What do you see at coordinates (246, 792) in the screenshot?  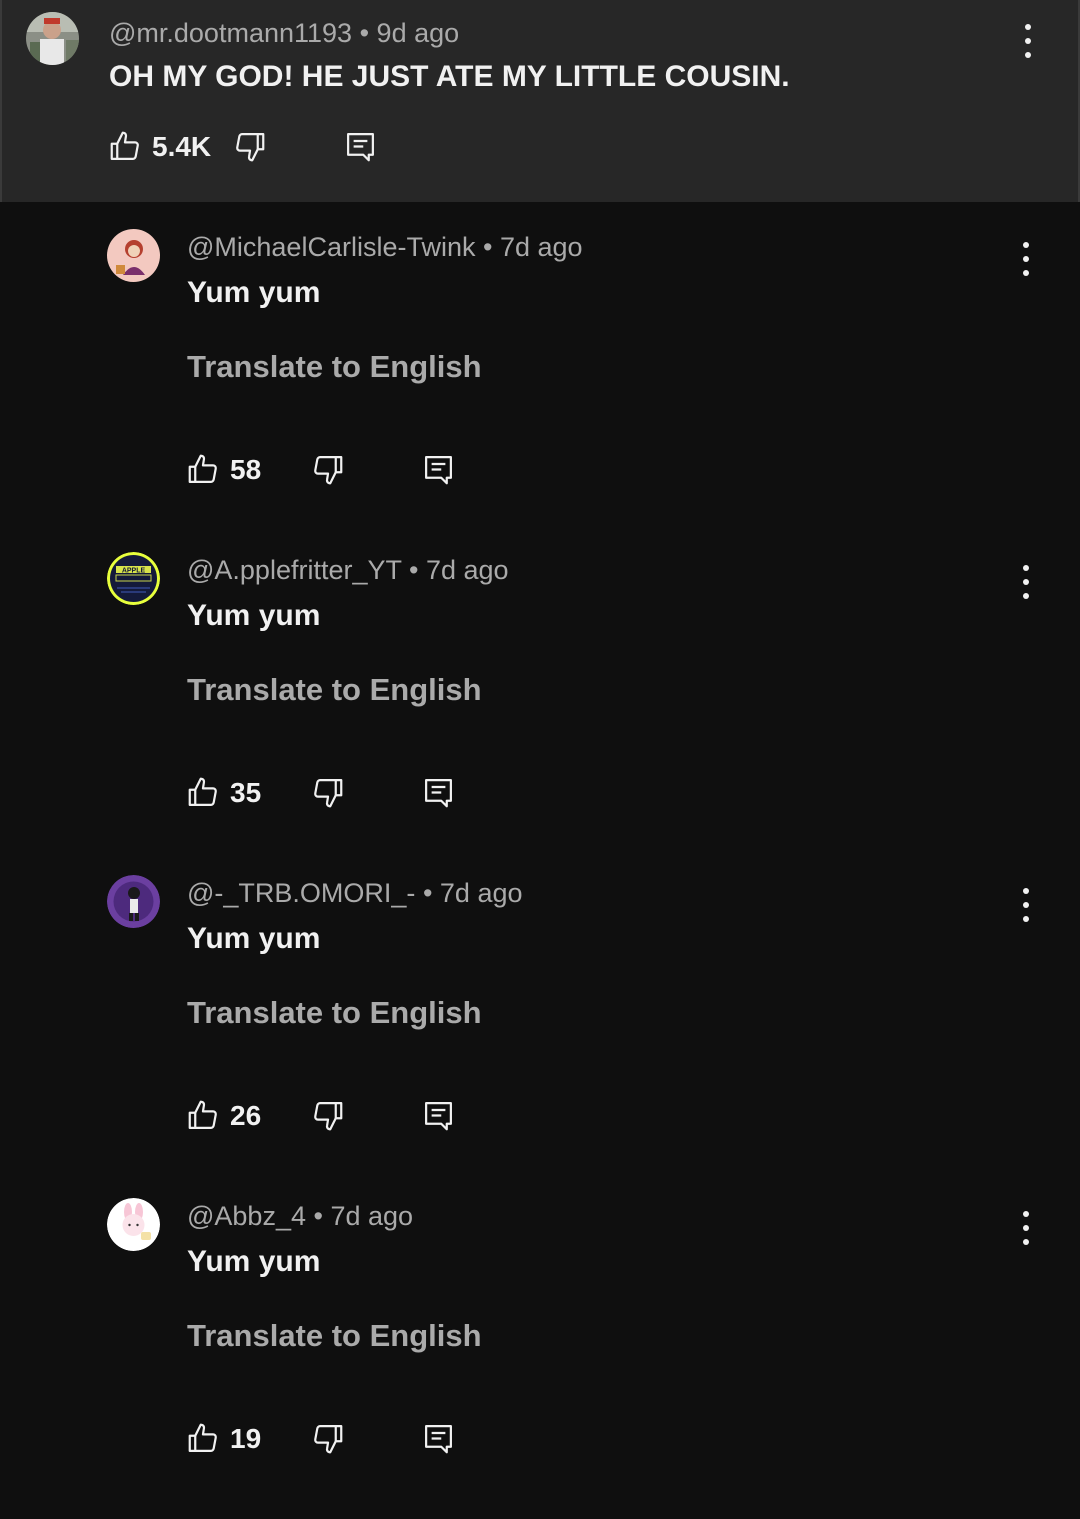 I see `like-count: 35` at bounding box center [246, 792].